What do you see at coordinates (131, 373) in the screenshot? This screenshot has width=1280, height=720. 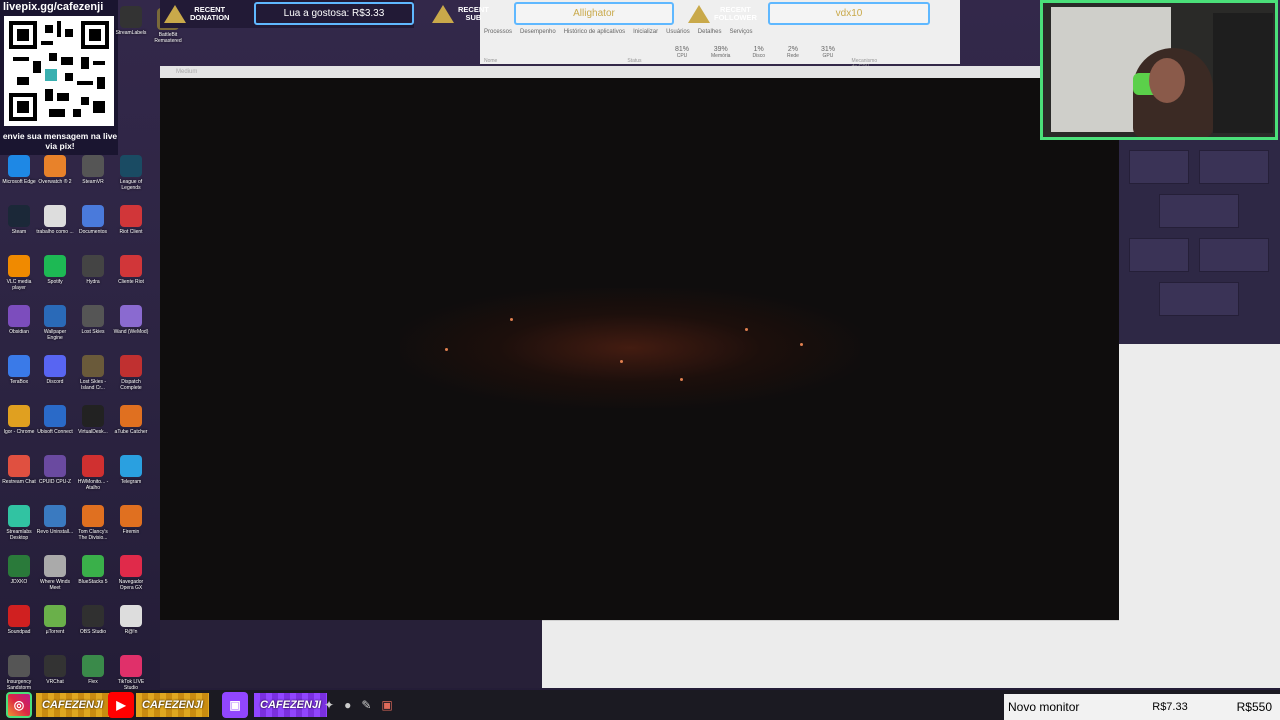 I see `desktop-icon: Dispatch Complete` at bounding box center [131, 373].